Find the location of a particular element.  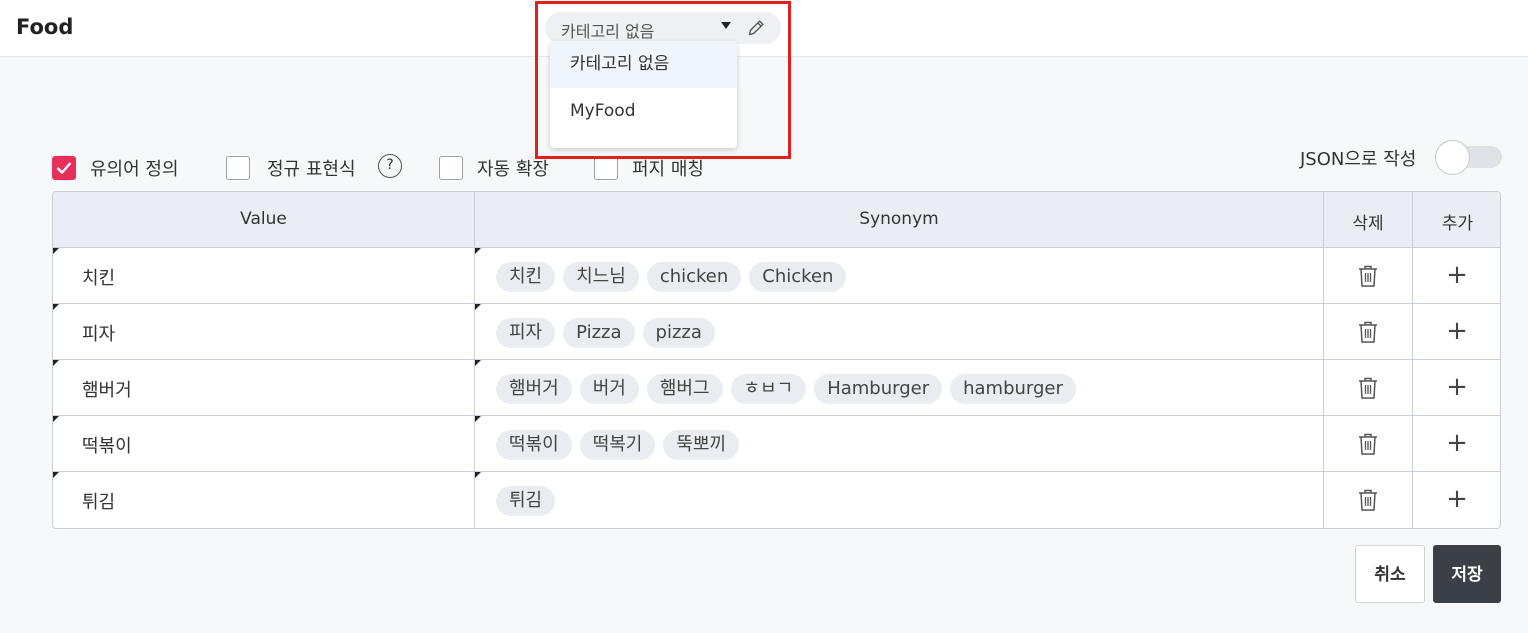

synonym-cell: 치킨 치느님 chicken Chicken is located at coordinates (671, 277).